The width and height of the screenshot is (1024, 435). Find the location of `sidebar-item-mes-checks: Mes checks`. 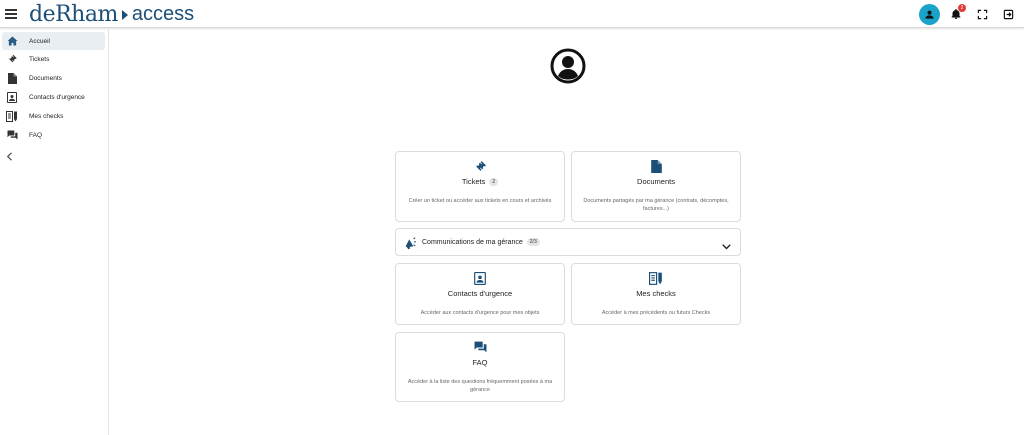

sidebar-item-mes-checks: Mes checks is located at coordinates (53, 116).